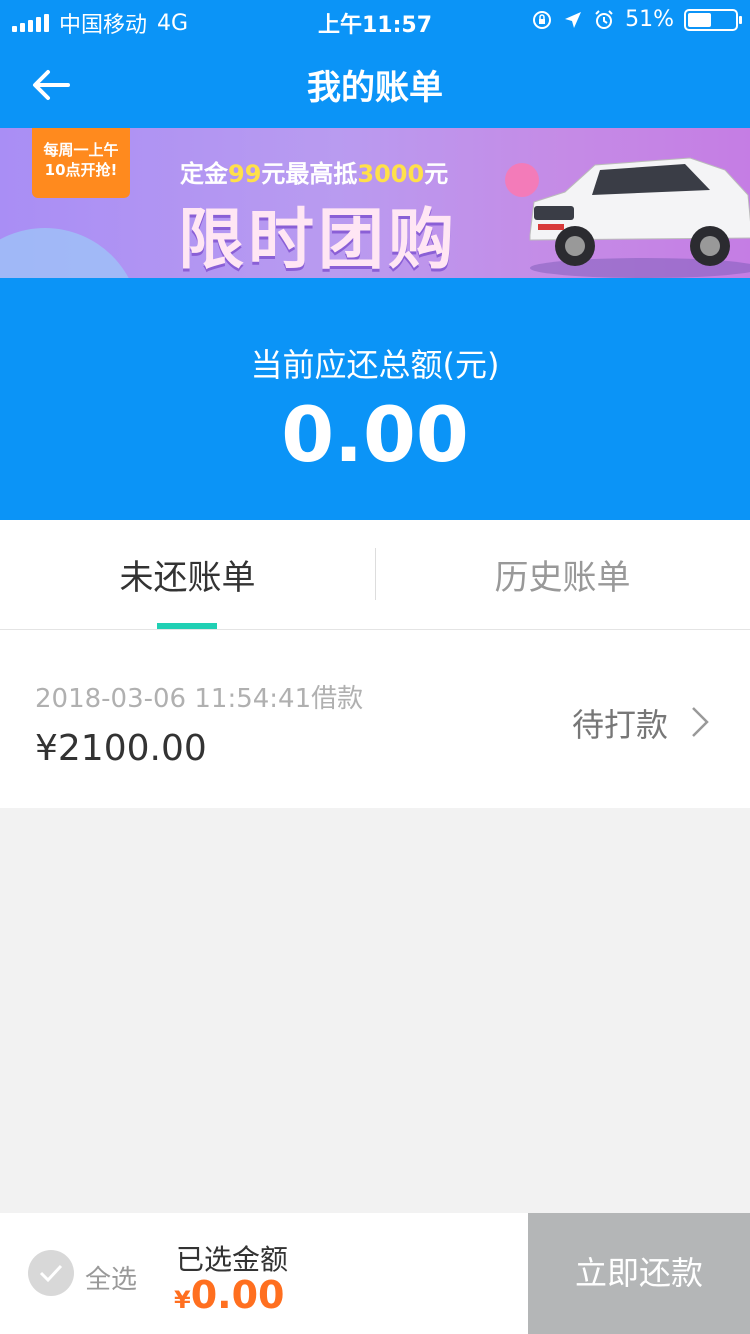  Describe the element at coordinates (542, 19) in the screenshot. I see `orientation-lock-icon` at that location.